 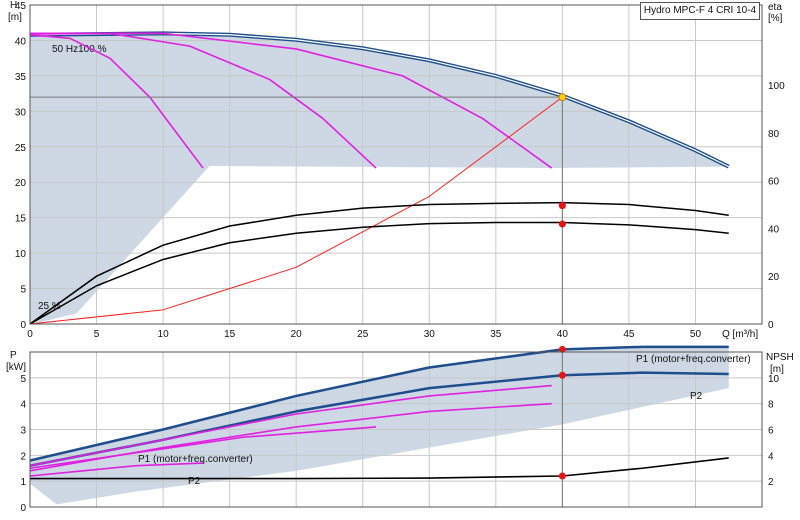 I want to click on y-axis-unit: [kW], so click(x=16, y=367).